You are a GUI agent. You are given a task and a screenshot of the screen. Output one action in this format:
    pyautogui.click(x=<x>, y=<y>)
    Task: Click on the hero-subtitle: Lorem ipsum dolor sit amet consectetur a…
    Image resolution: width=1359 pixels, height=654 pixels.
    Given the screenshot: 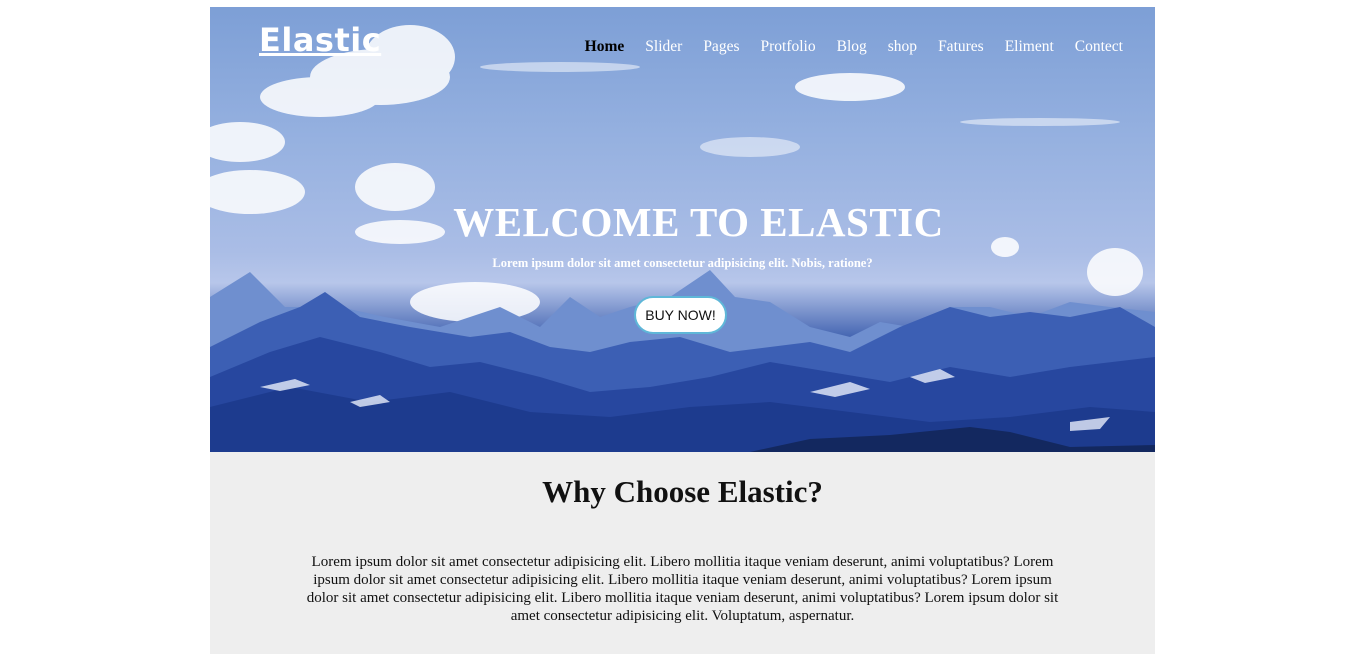 What is the action you would take?
    pyautogui.click(x=682, y=263)
    